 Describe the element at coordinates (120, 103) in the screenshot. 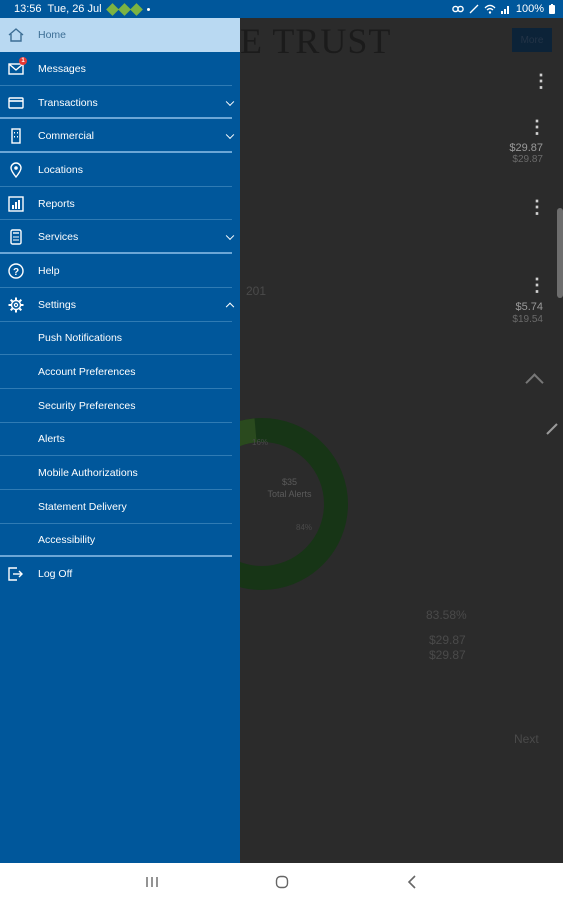

I see `menu-item-transactions: Transactions` at that location.